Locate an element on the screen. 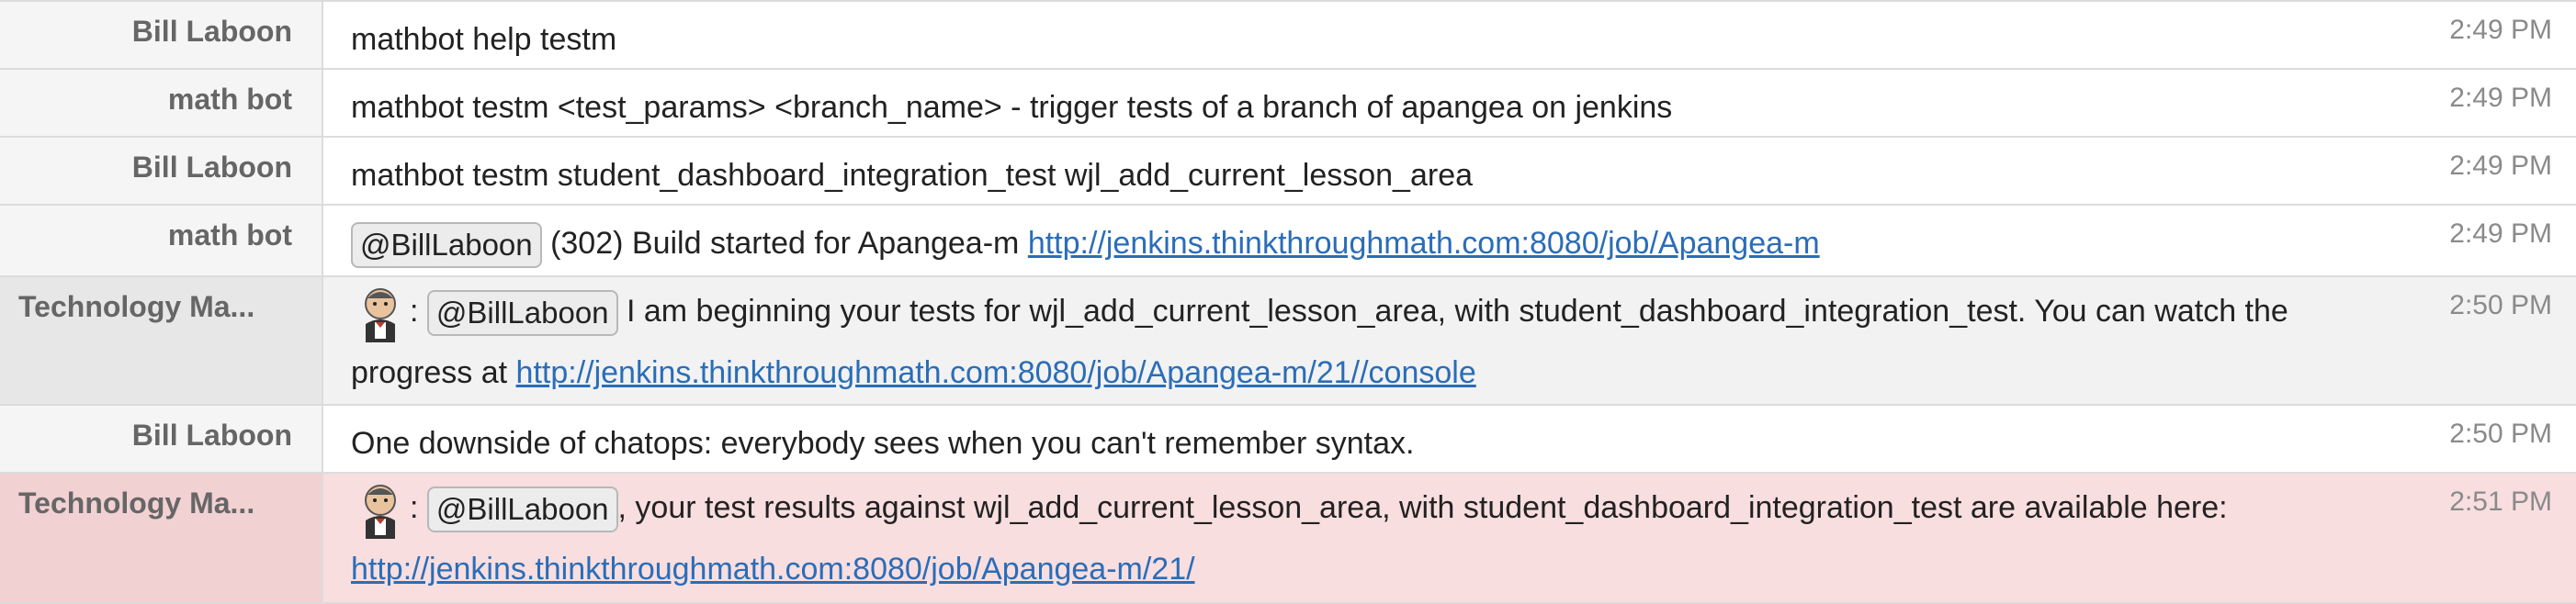  message-text: mathbot help testm is located at coordinates (484, 39).